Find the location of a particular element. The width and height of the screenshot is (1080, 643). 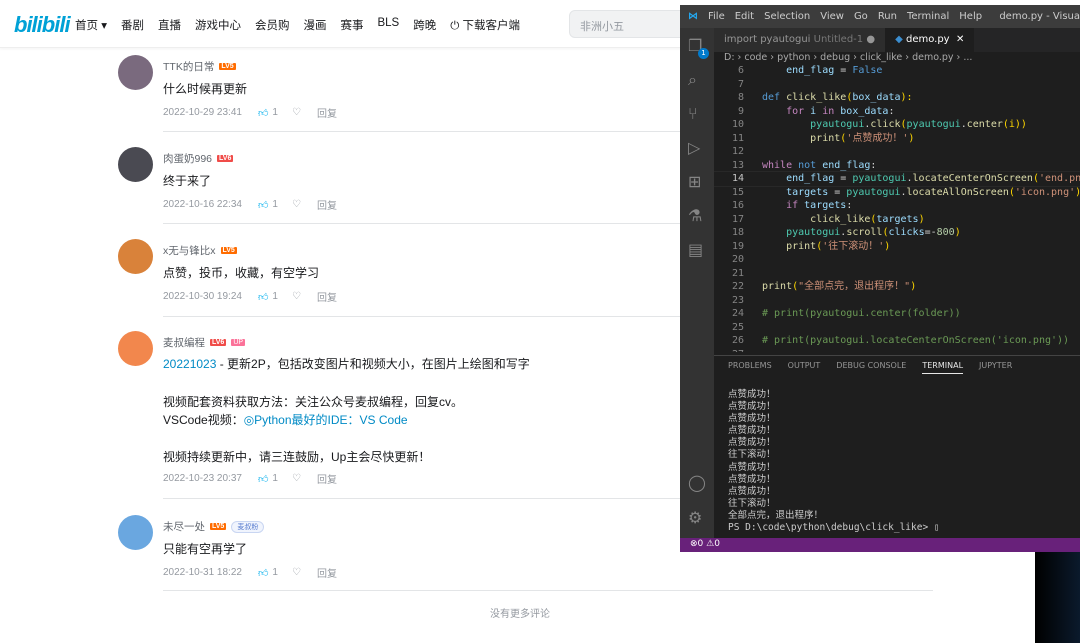

search-input: 非洲小五 is located at coordinates (629, 24).